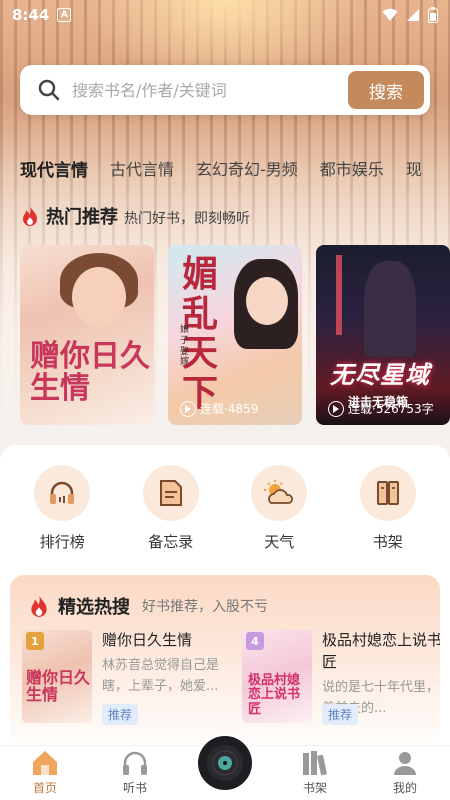 Image resolution: width=450 pixels, height=800 pixels. I want to click on featured-title: 精选热搜, so click(94, 607).